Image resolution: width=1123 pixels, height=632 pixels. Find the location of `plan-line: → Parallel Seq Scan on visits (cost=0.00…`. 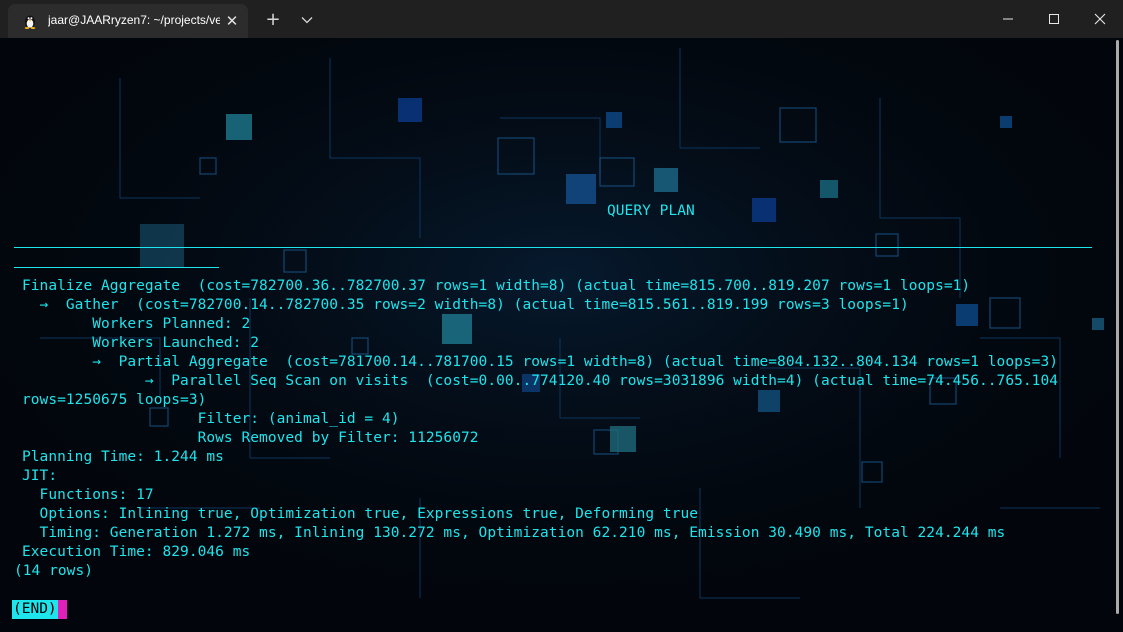

plan-line: → Parallel Seq Scan on visits (cost=0.00… is located at coordinates (540, 381).